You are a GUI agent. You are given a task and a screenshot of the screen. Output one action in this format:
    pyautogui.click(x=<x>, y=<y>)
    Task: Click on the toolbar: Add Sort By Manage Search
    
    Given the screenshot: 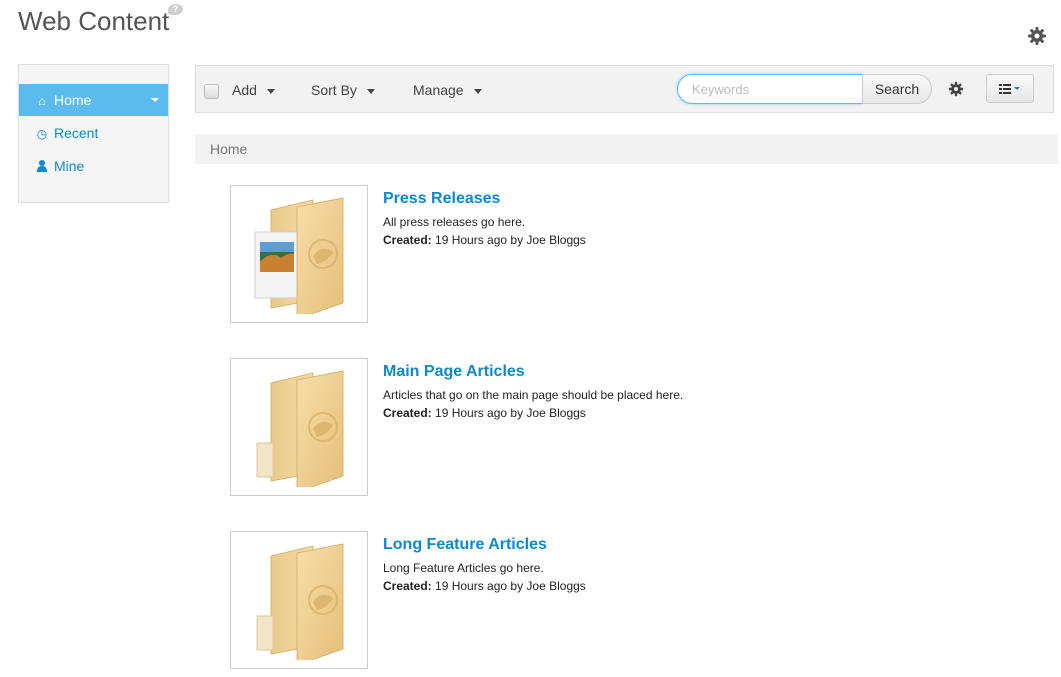 What is the action you would take?
    pyautogui.click(x=624, y=89)
    